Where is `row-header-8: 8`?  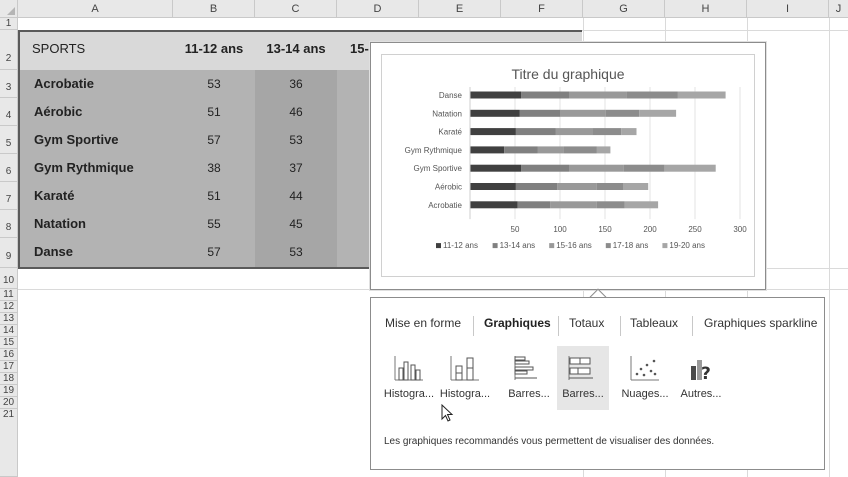 row-header-8: 8 is located at coordinates (9, 224).